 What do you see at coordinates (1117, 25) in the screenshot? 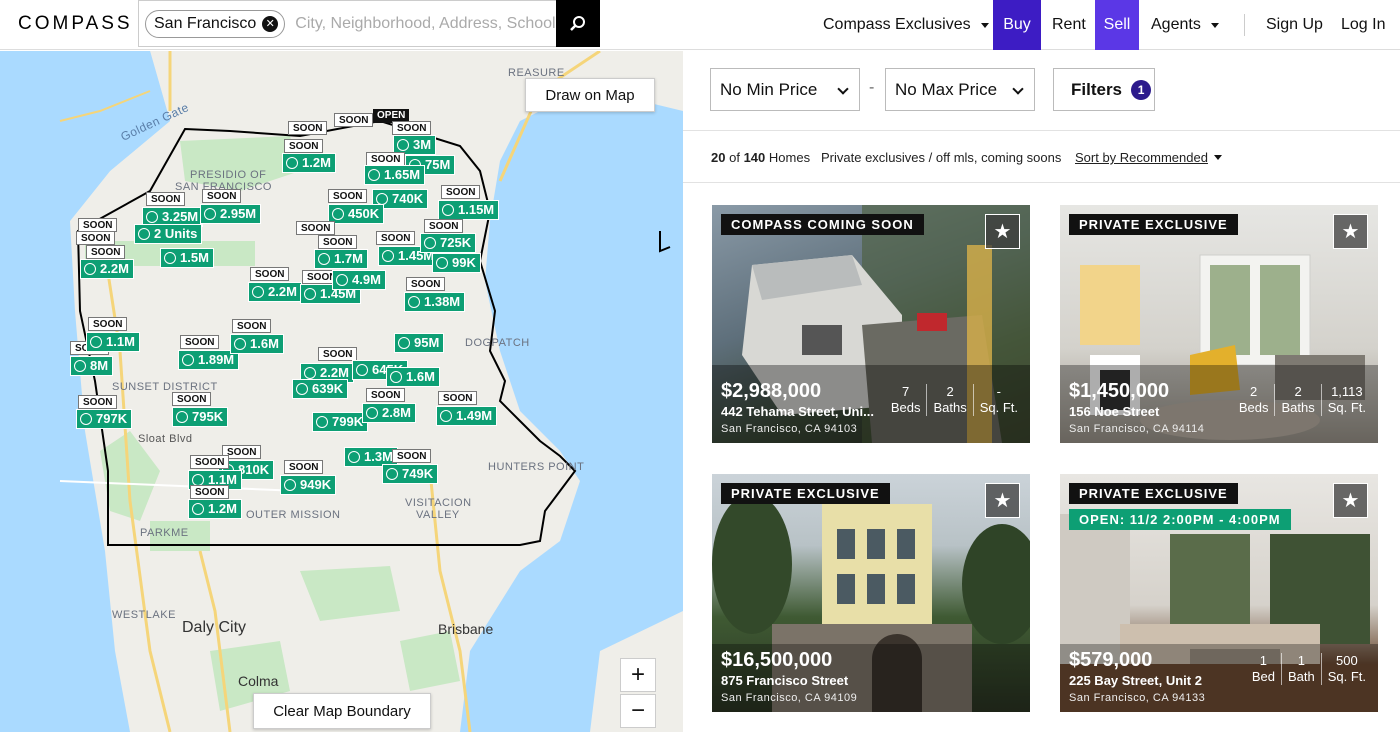
I see `nav-sell: Sell` at bounding box center [1117, 25].